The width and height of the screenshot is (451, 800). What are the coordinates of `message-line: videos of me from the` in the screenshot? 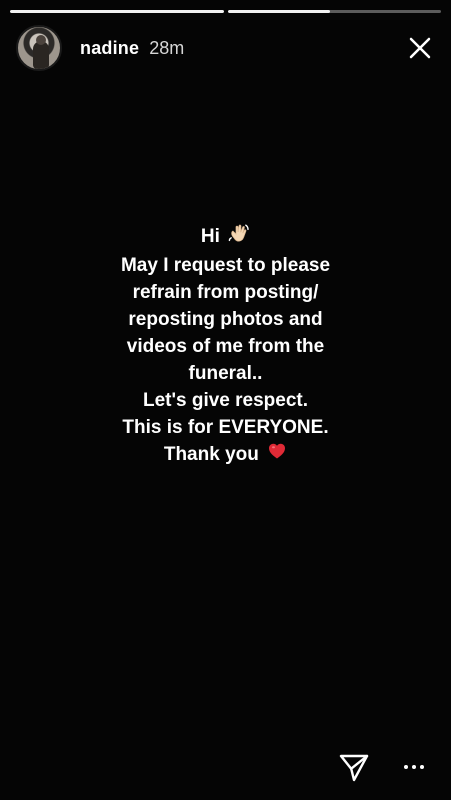 It's located at (225, 346).